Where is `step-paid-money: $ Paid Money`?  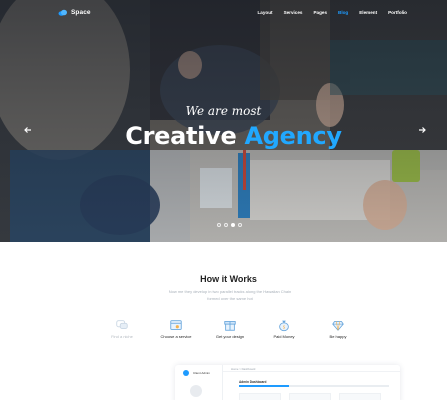
step-paid-money: $ Paid Money is located at coordinates (284, 328).